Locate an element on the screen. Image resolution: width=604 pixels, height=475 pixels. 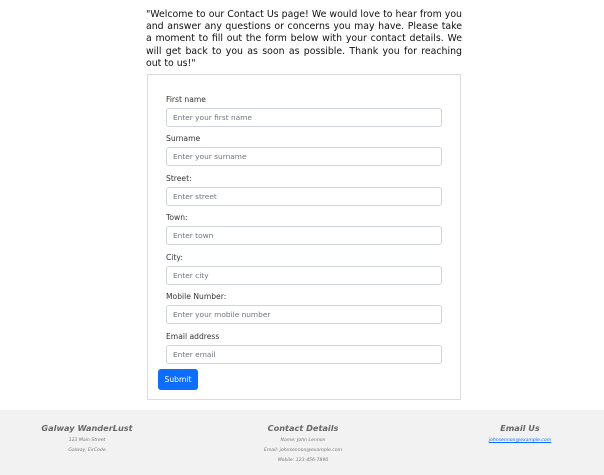
first-name-input is located at coordinates (304, 117).